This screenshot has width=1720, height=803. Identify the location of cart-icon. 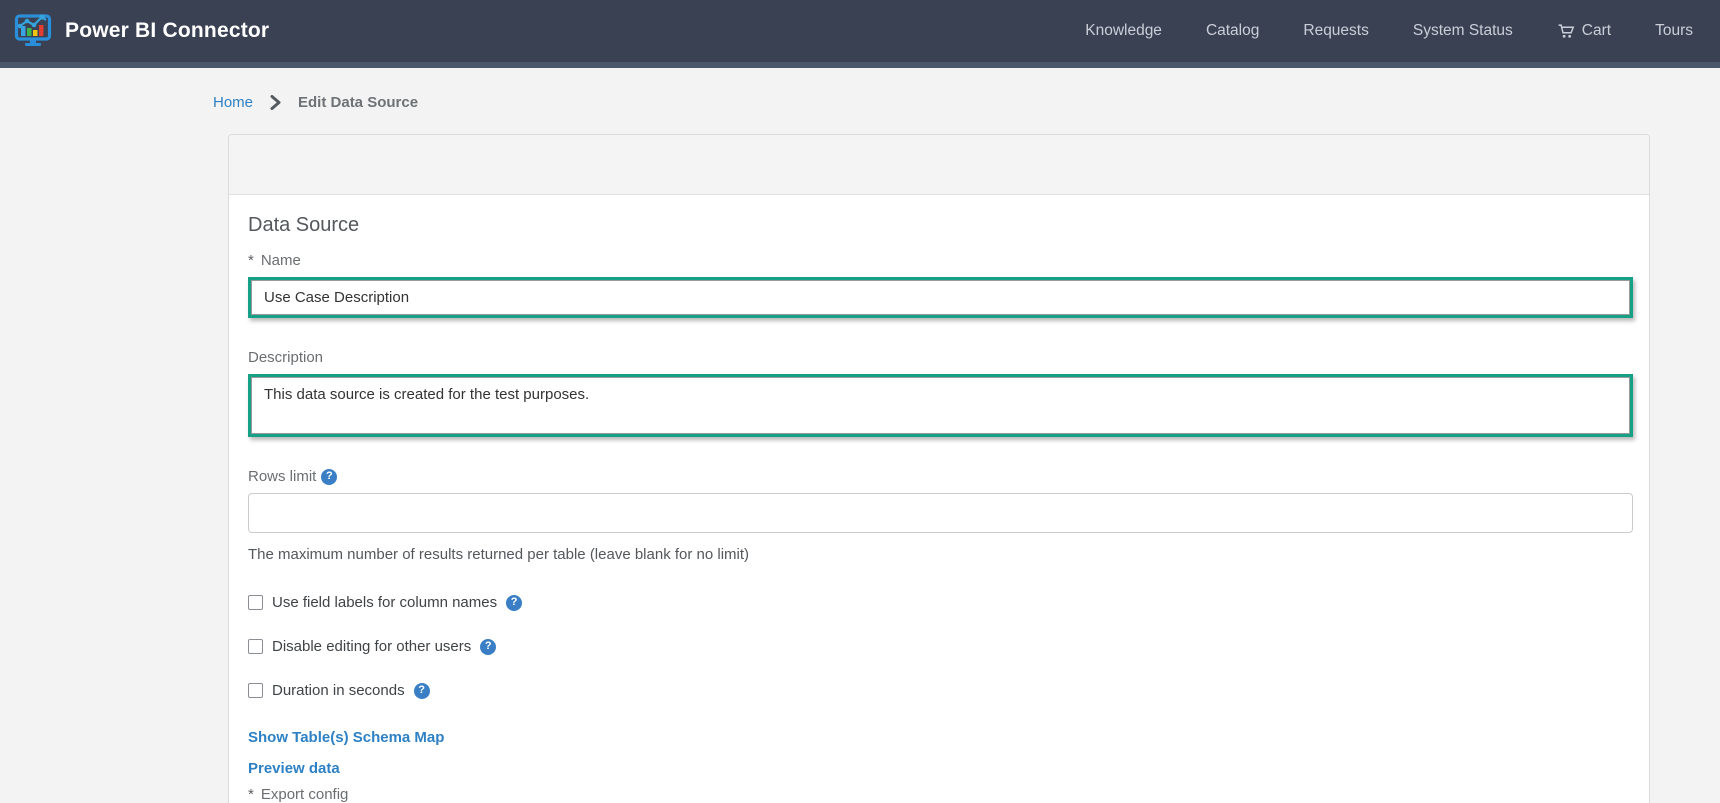
(1566, 30).